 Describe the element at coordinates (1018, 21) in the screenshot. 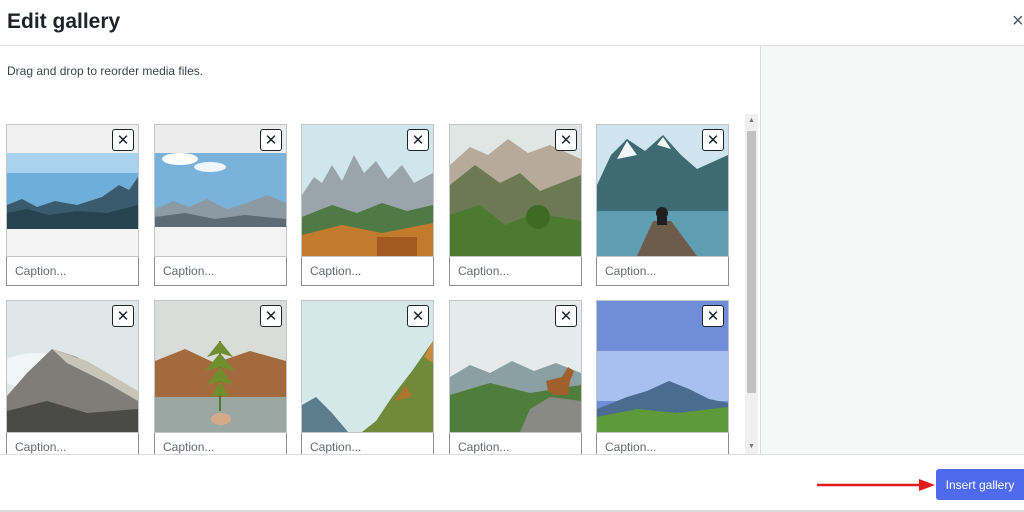

I see `close-icon: ×` at that location.